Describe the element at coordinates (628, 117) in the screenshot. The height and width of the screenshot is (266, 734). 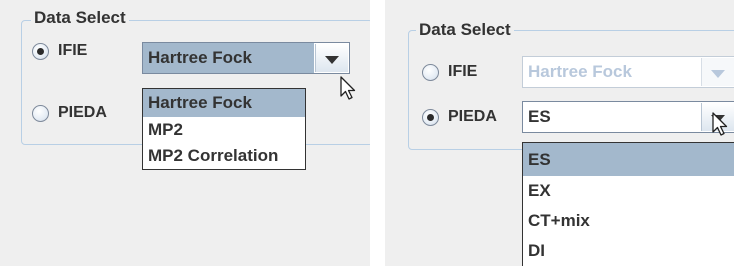
I see `pieda-data-combobox: ES` at that location.